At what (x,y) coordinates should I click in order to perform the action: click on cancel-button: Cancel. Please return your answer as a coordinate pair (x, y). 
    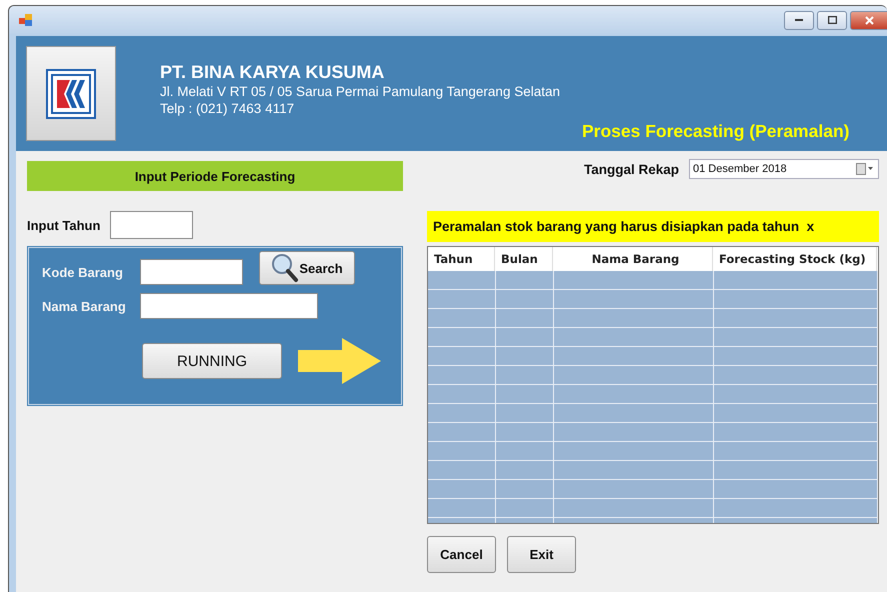
    Looking at the image, I should click on (461, 554).